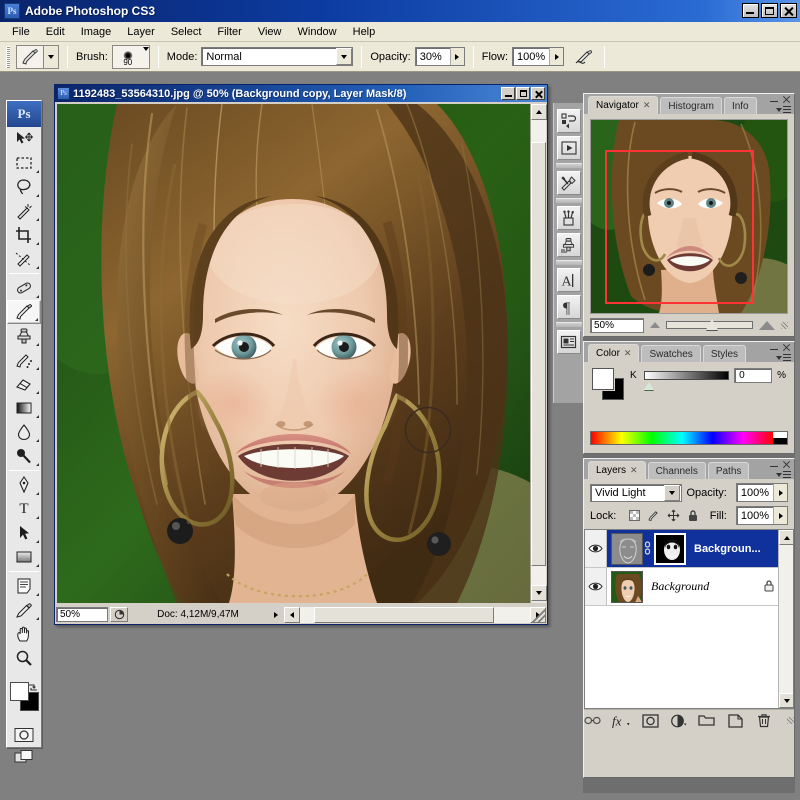 Image resolution: width=800 pixels, height=800 pixels. What do you see at coordinates (678, 721) in the screenshot?
I see `new-adjustment-layer-icon` at bounding box center [678, 721].